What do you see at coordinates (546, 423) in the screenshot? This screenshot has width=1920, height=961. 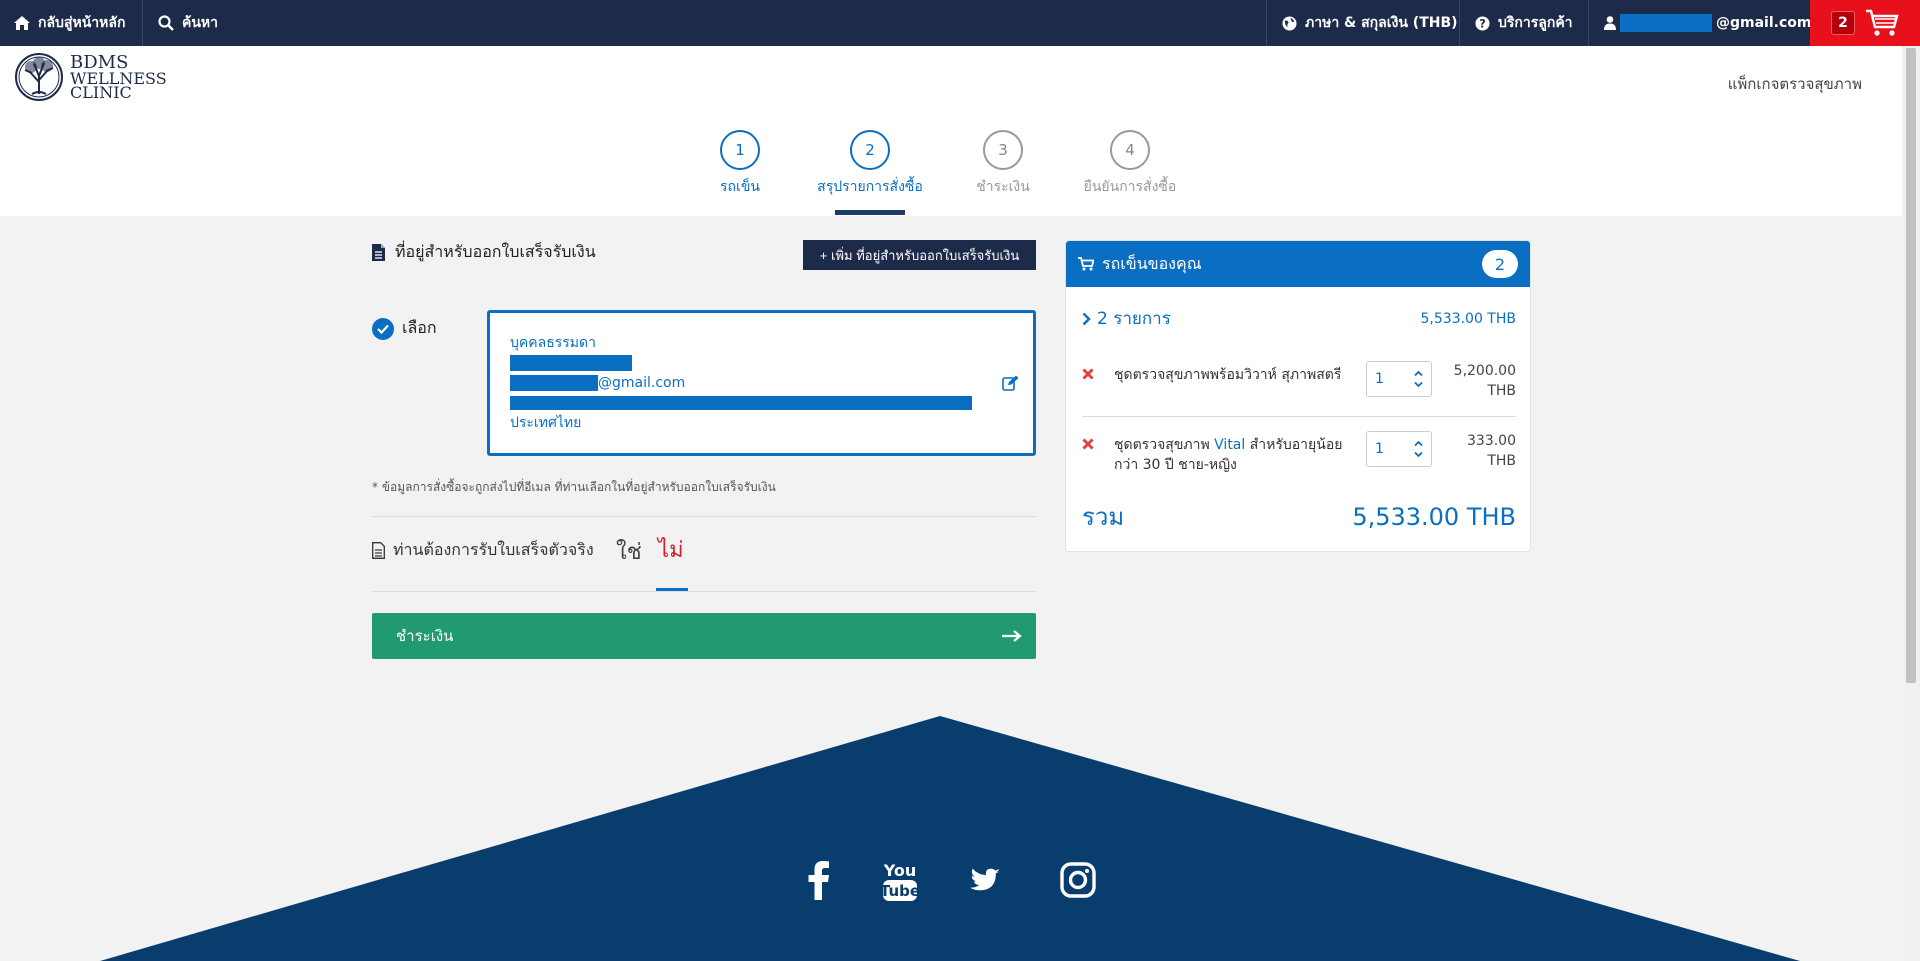 I see `address-country: ประเทศไทย` at bounding box center [546, 423].